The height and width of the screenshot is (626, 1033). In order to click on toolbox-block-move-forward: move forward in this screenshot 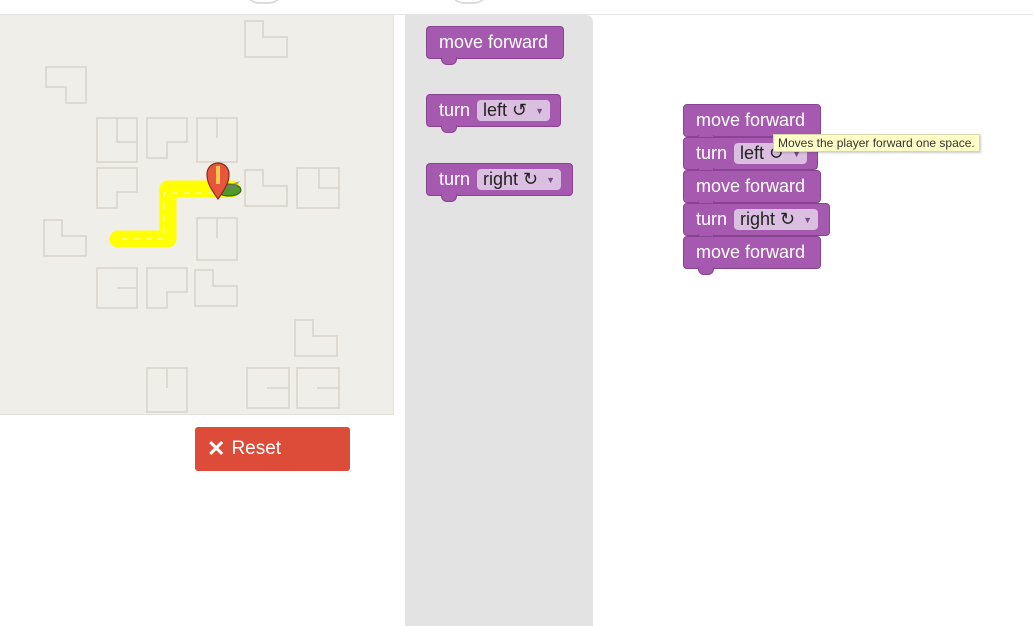, I will do `click(495, 45)`.